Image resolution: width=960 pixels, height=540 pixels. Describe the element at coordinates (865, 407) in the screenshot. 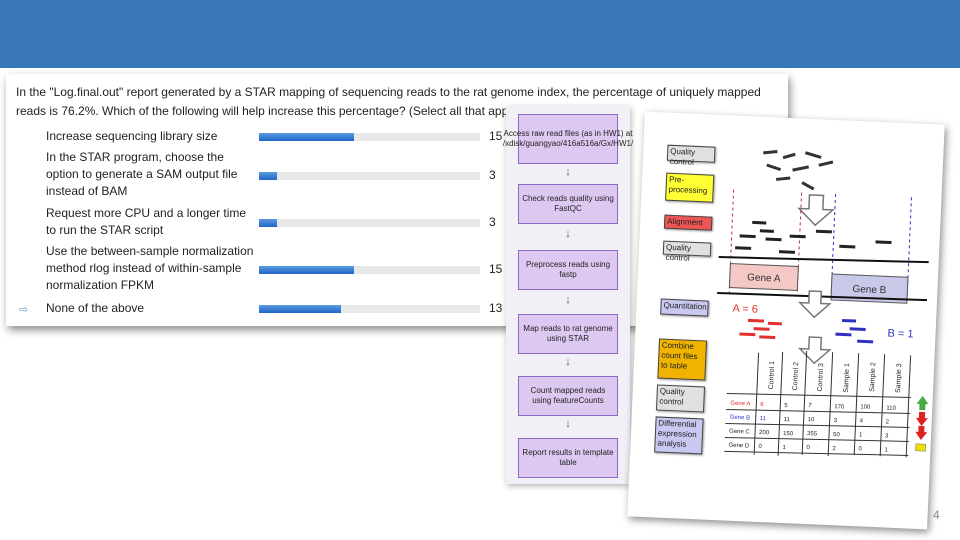

I see `table-cell: 100` at that location.